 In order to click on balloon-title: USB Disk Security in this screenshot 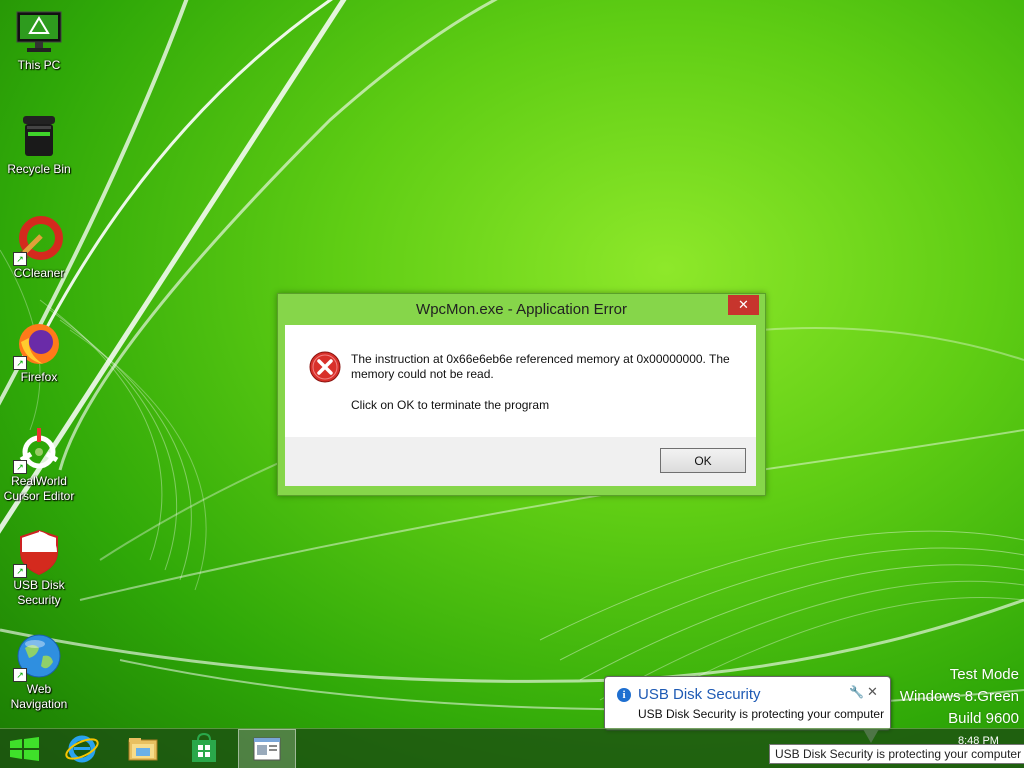, I will do `click(699, 694)`.